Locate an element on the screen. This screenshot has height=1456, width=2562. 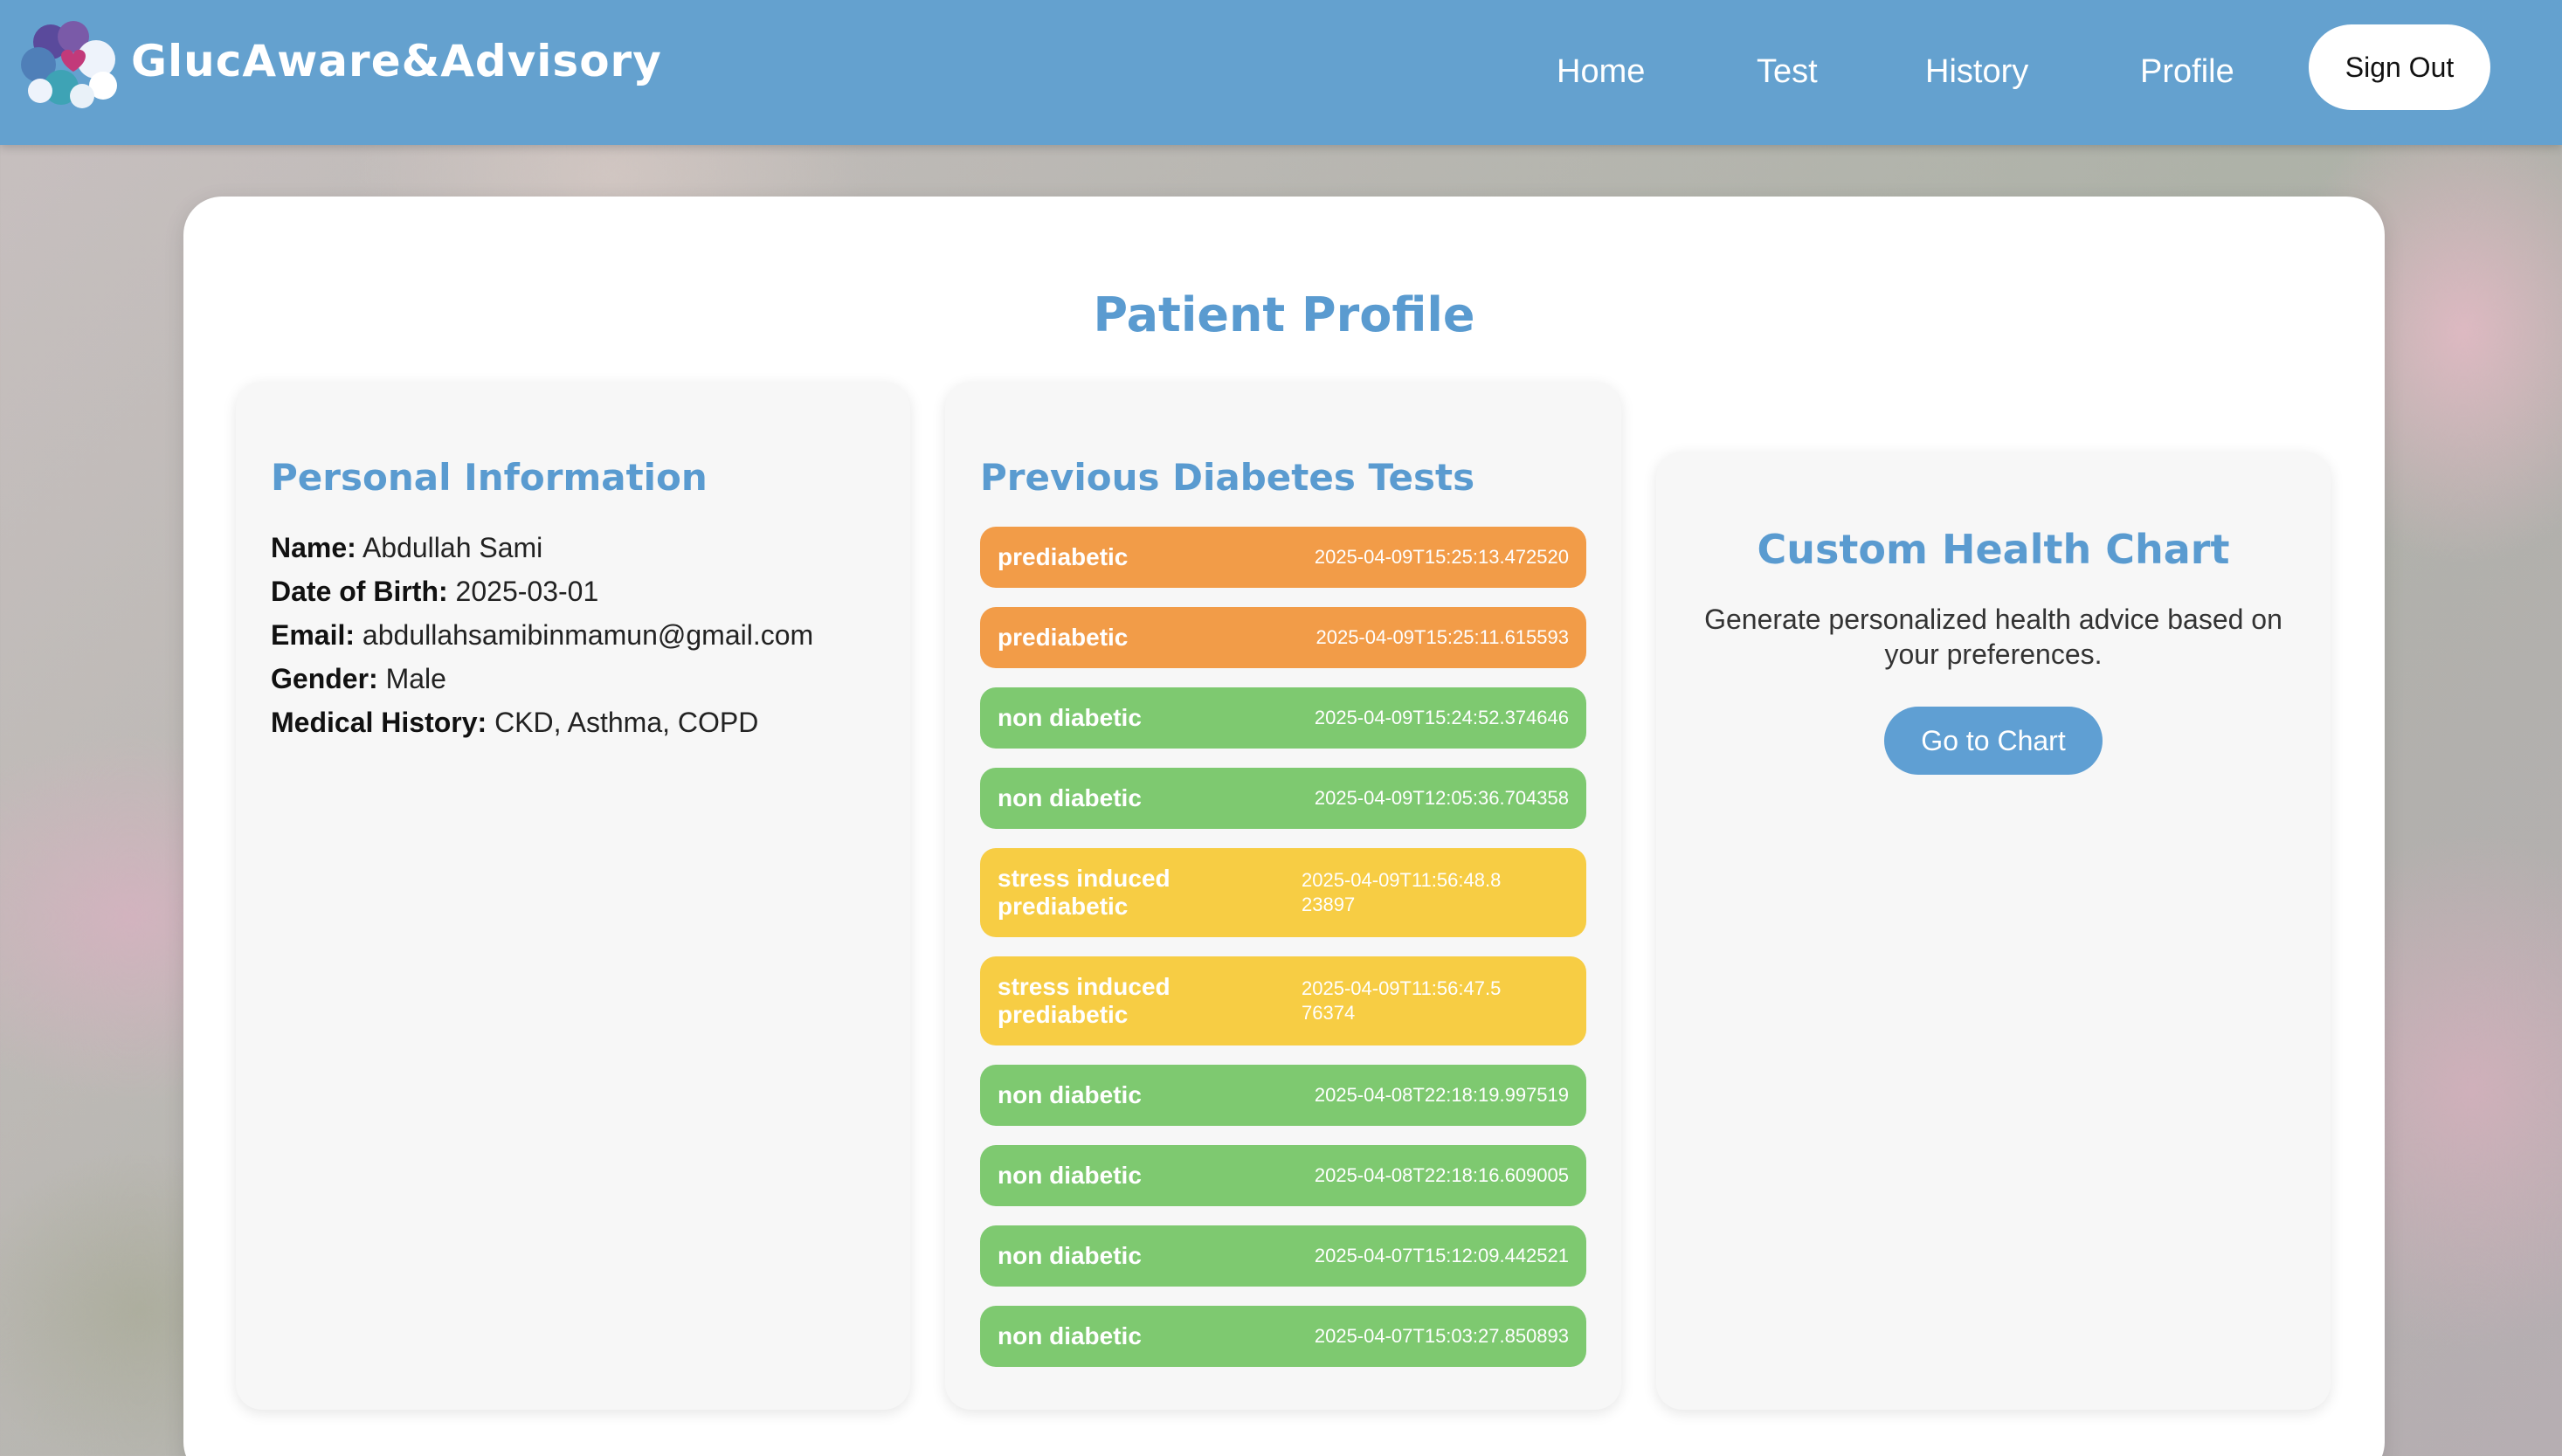
test-timestamp: 2025-04-07T15:12:09.442521 is located at coordinates (1442, 1255).